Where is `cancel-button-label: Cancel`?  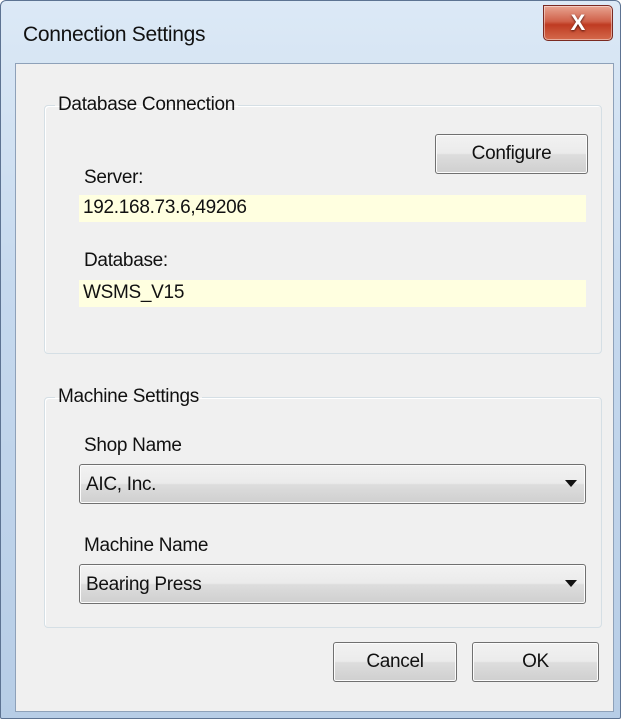
cancel-button-label: Cancel is located at coordinates (395, 661).